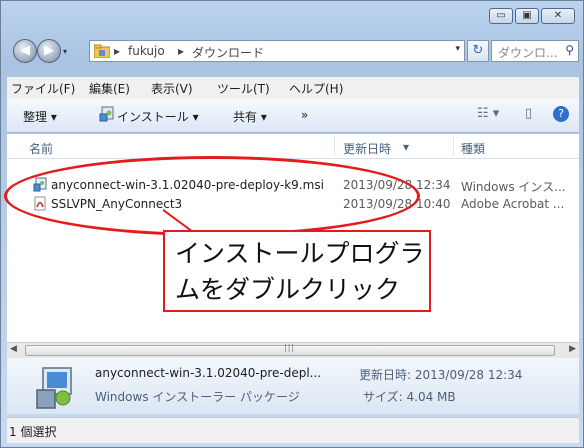 This screenshot has height=448, width=584. I want to click on menu-file: ファイル(F), so click(43, 88).